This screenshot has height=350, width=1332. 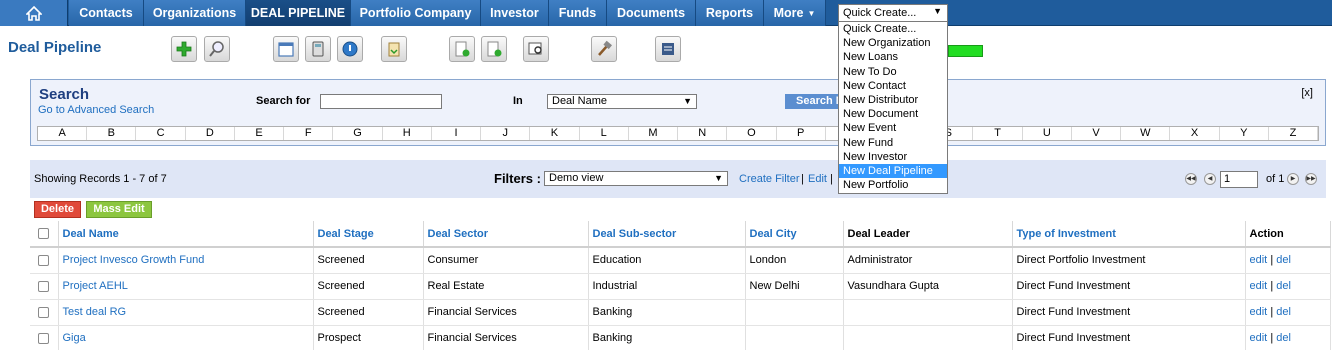 I want to click on add-button, so click(x=184, y=49).